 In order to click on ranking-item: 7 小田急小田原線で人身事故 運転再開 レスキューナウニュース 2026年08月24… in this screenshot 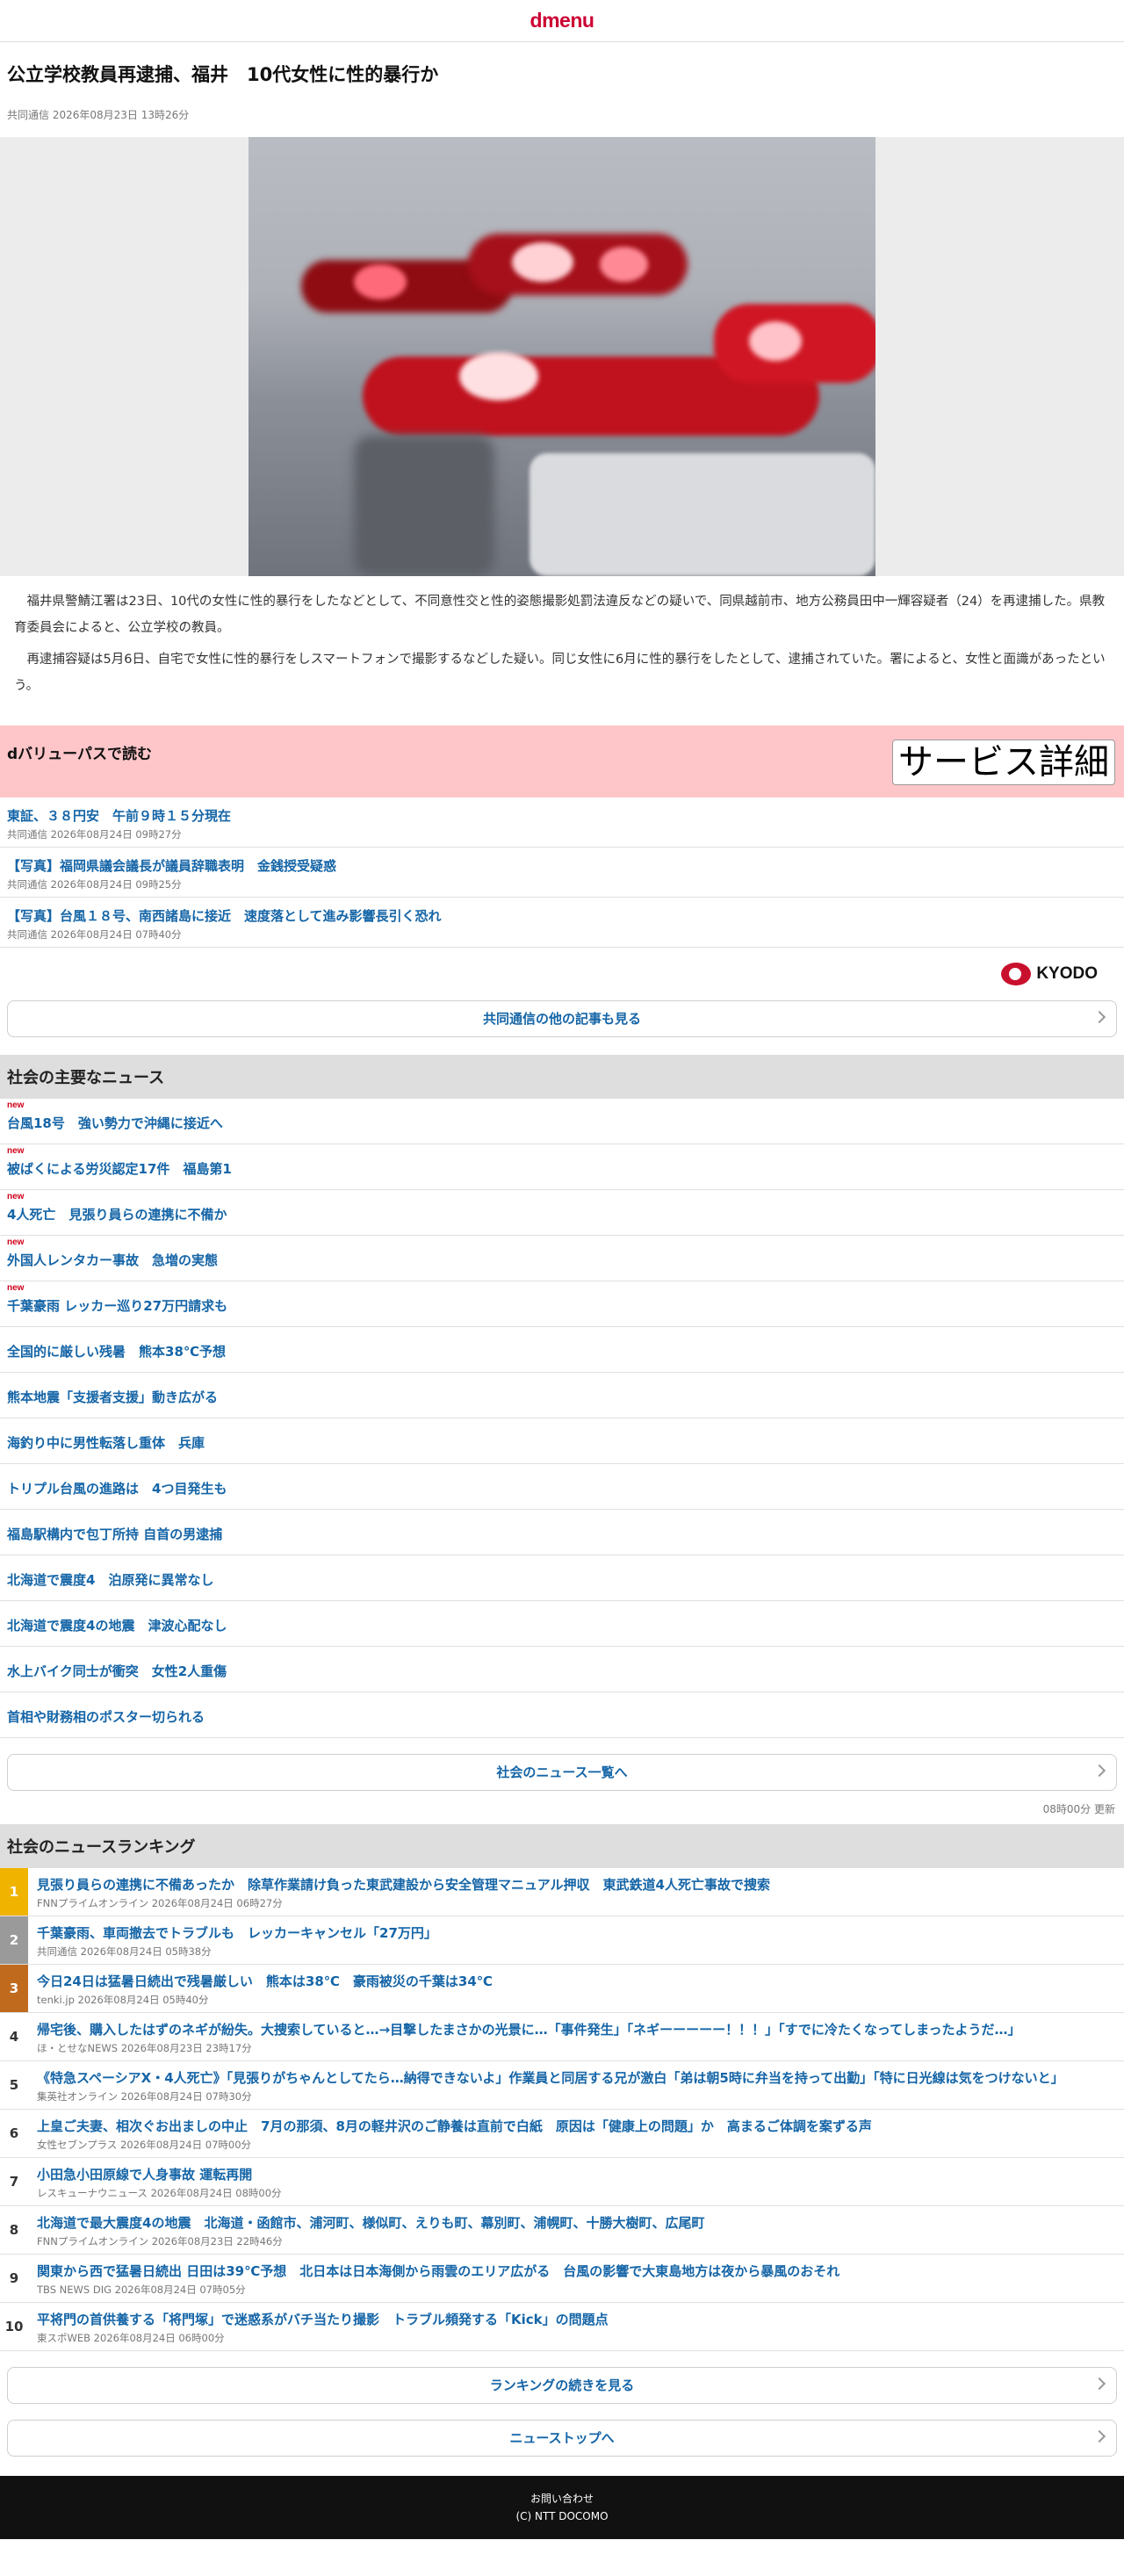, I will do `click(562, 2181)`.